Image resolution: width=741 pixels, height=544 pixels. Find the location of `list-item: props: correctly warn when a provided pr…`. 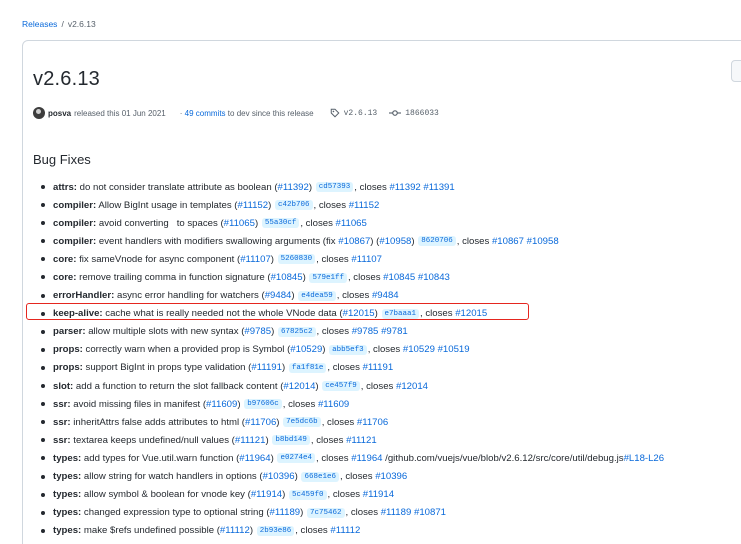

list-item: props: correctly warn when a provided pr… is located at coordinates (390, 350).